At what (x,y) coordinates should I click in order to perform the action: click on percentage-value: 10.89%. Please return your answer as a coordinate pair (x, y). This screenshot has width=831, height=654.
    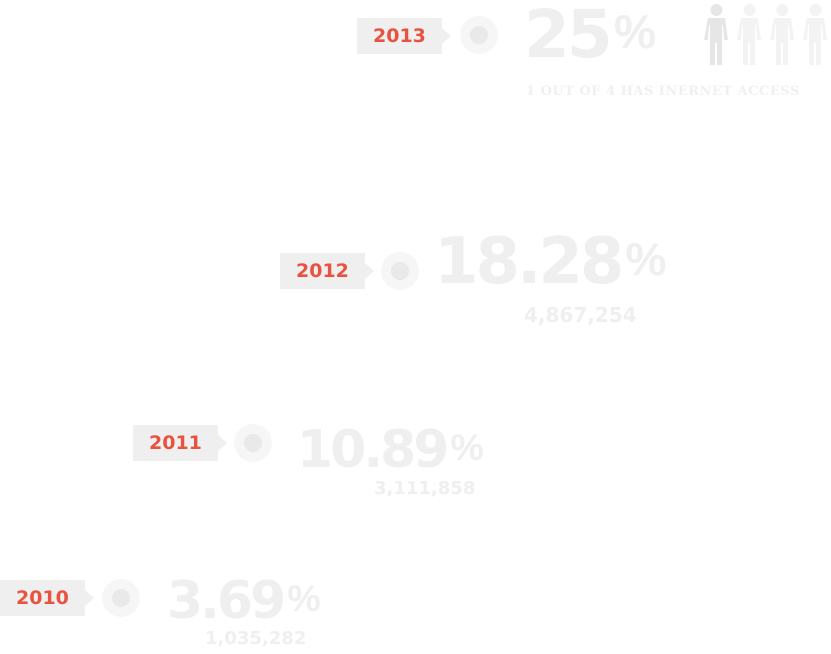
    Looking at the image, I should click on (390, 450).